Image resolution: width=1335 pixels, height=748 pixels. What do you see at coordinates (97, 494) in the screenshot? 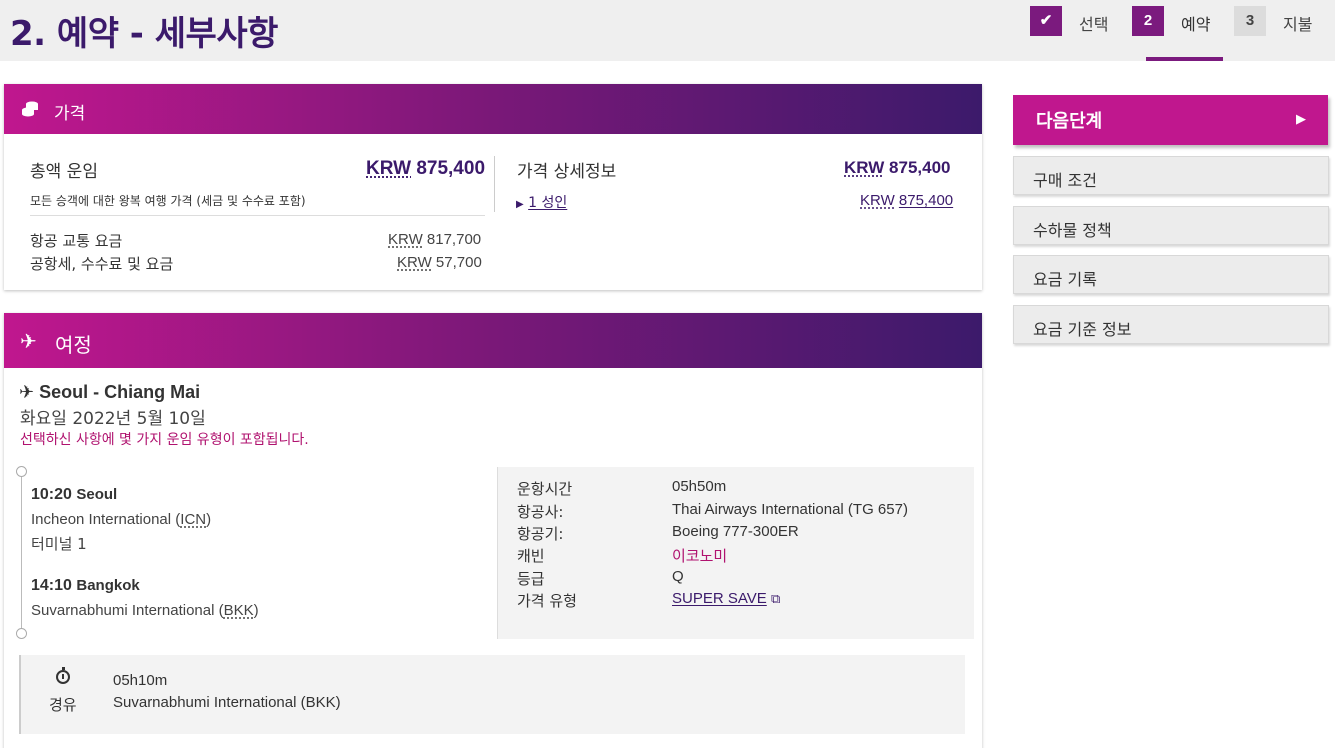
I see `city: Seoul` at bounding box center [97, 494].